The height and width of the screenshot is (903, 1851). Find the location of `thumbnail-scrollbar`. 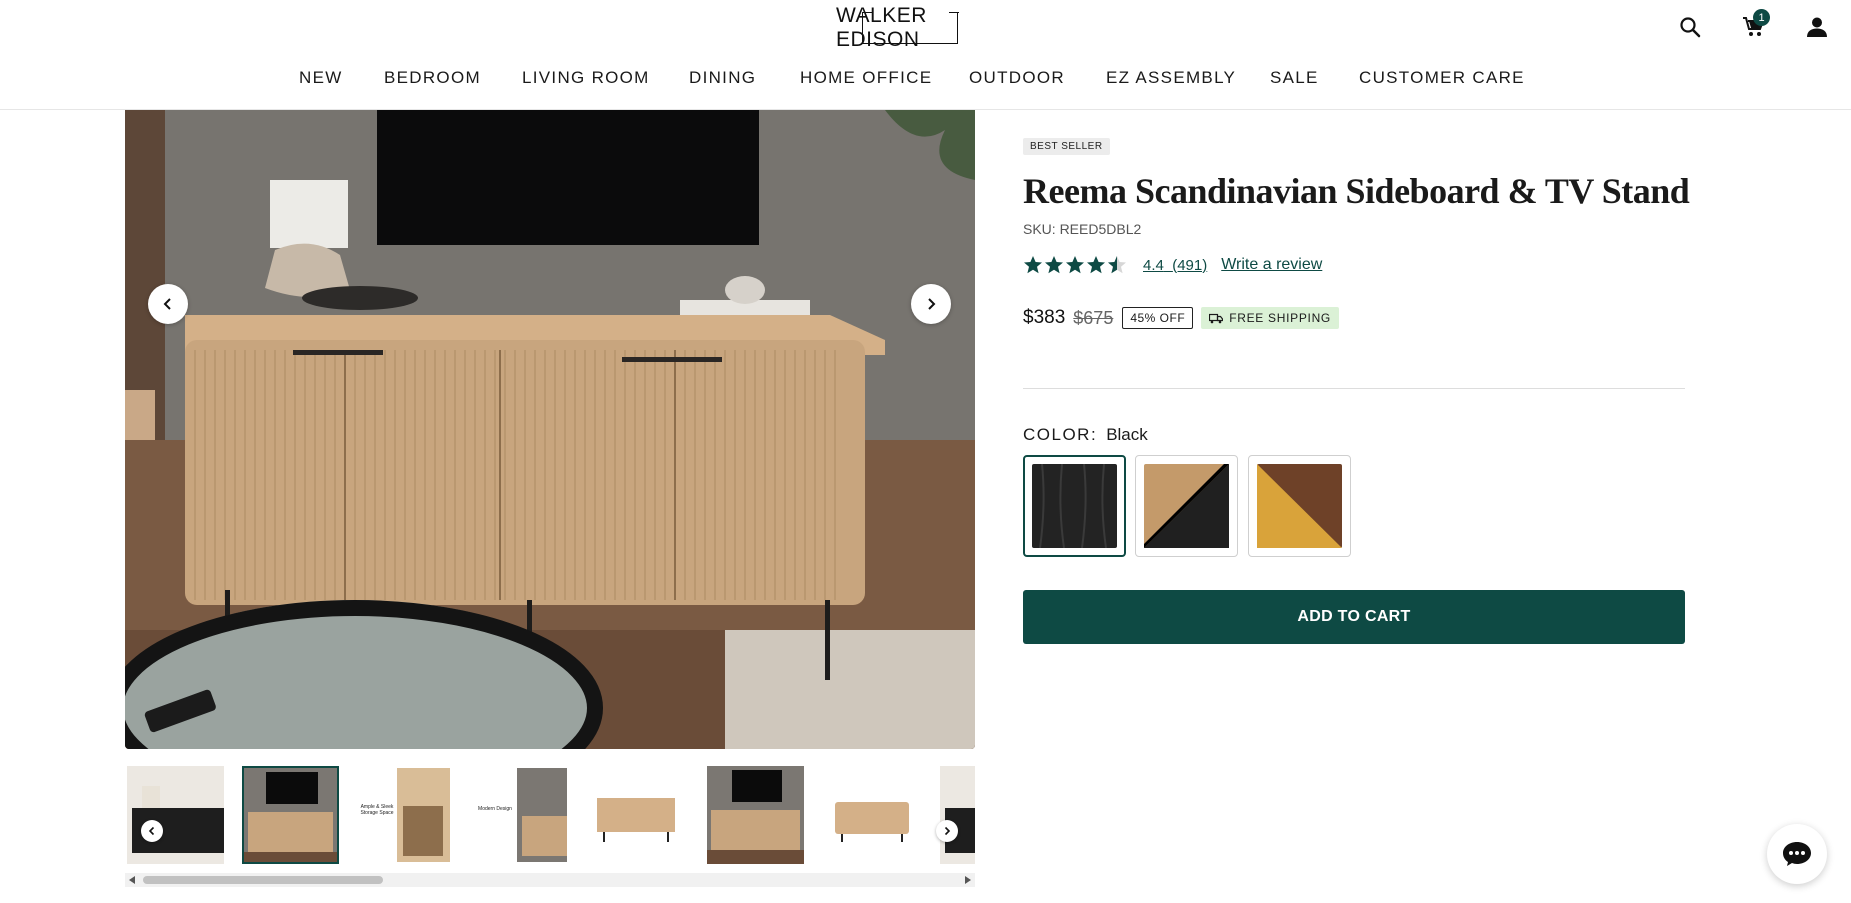

thumbnail-scrollbar is located at coordinates (550, 880).